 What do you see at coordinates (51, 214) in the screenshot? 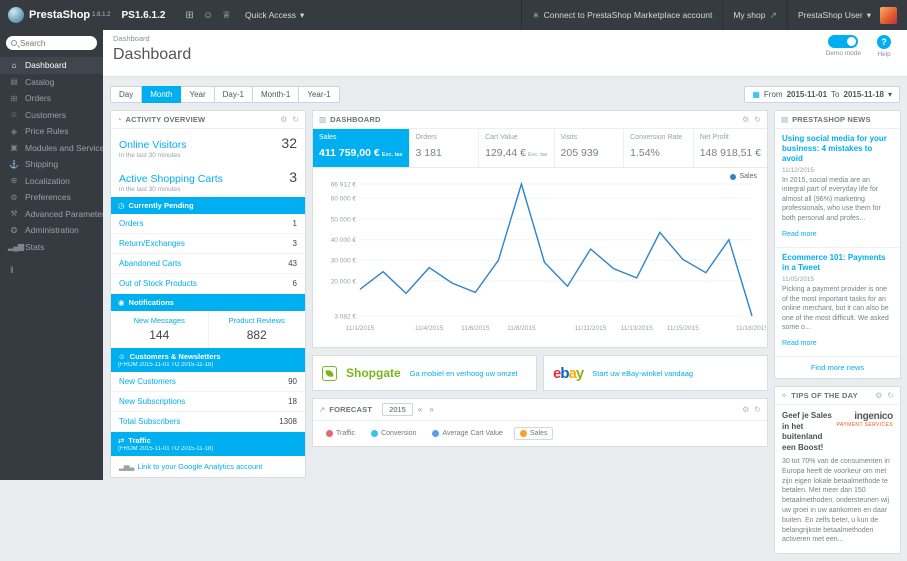
I see `sidebar-item-advanced-parameters: ⚒ Advanced Parameters` at bounding box center [51, 214].